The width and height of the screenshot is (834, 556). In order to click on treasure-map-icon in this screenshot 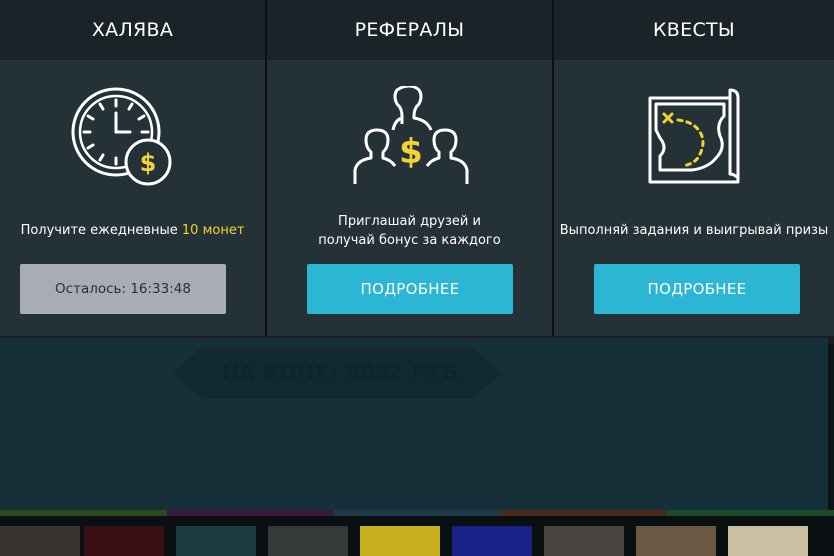, I will do `click(694, 136)`.